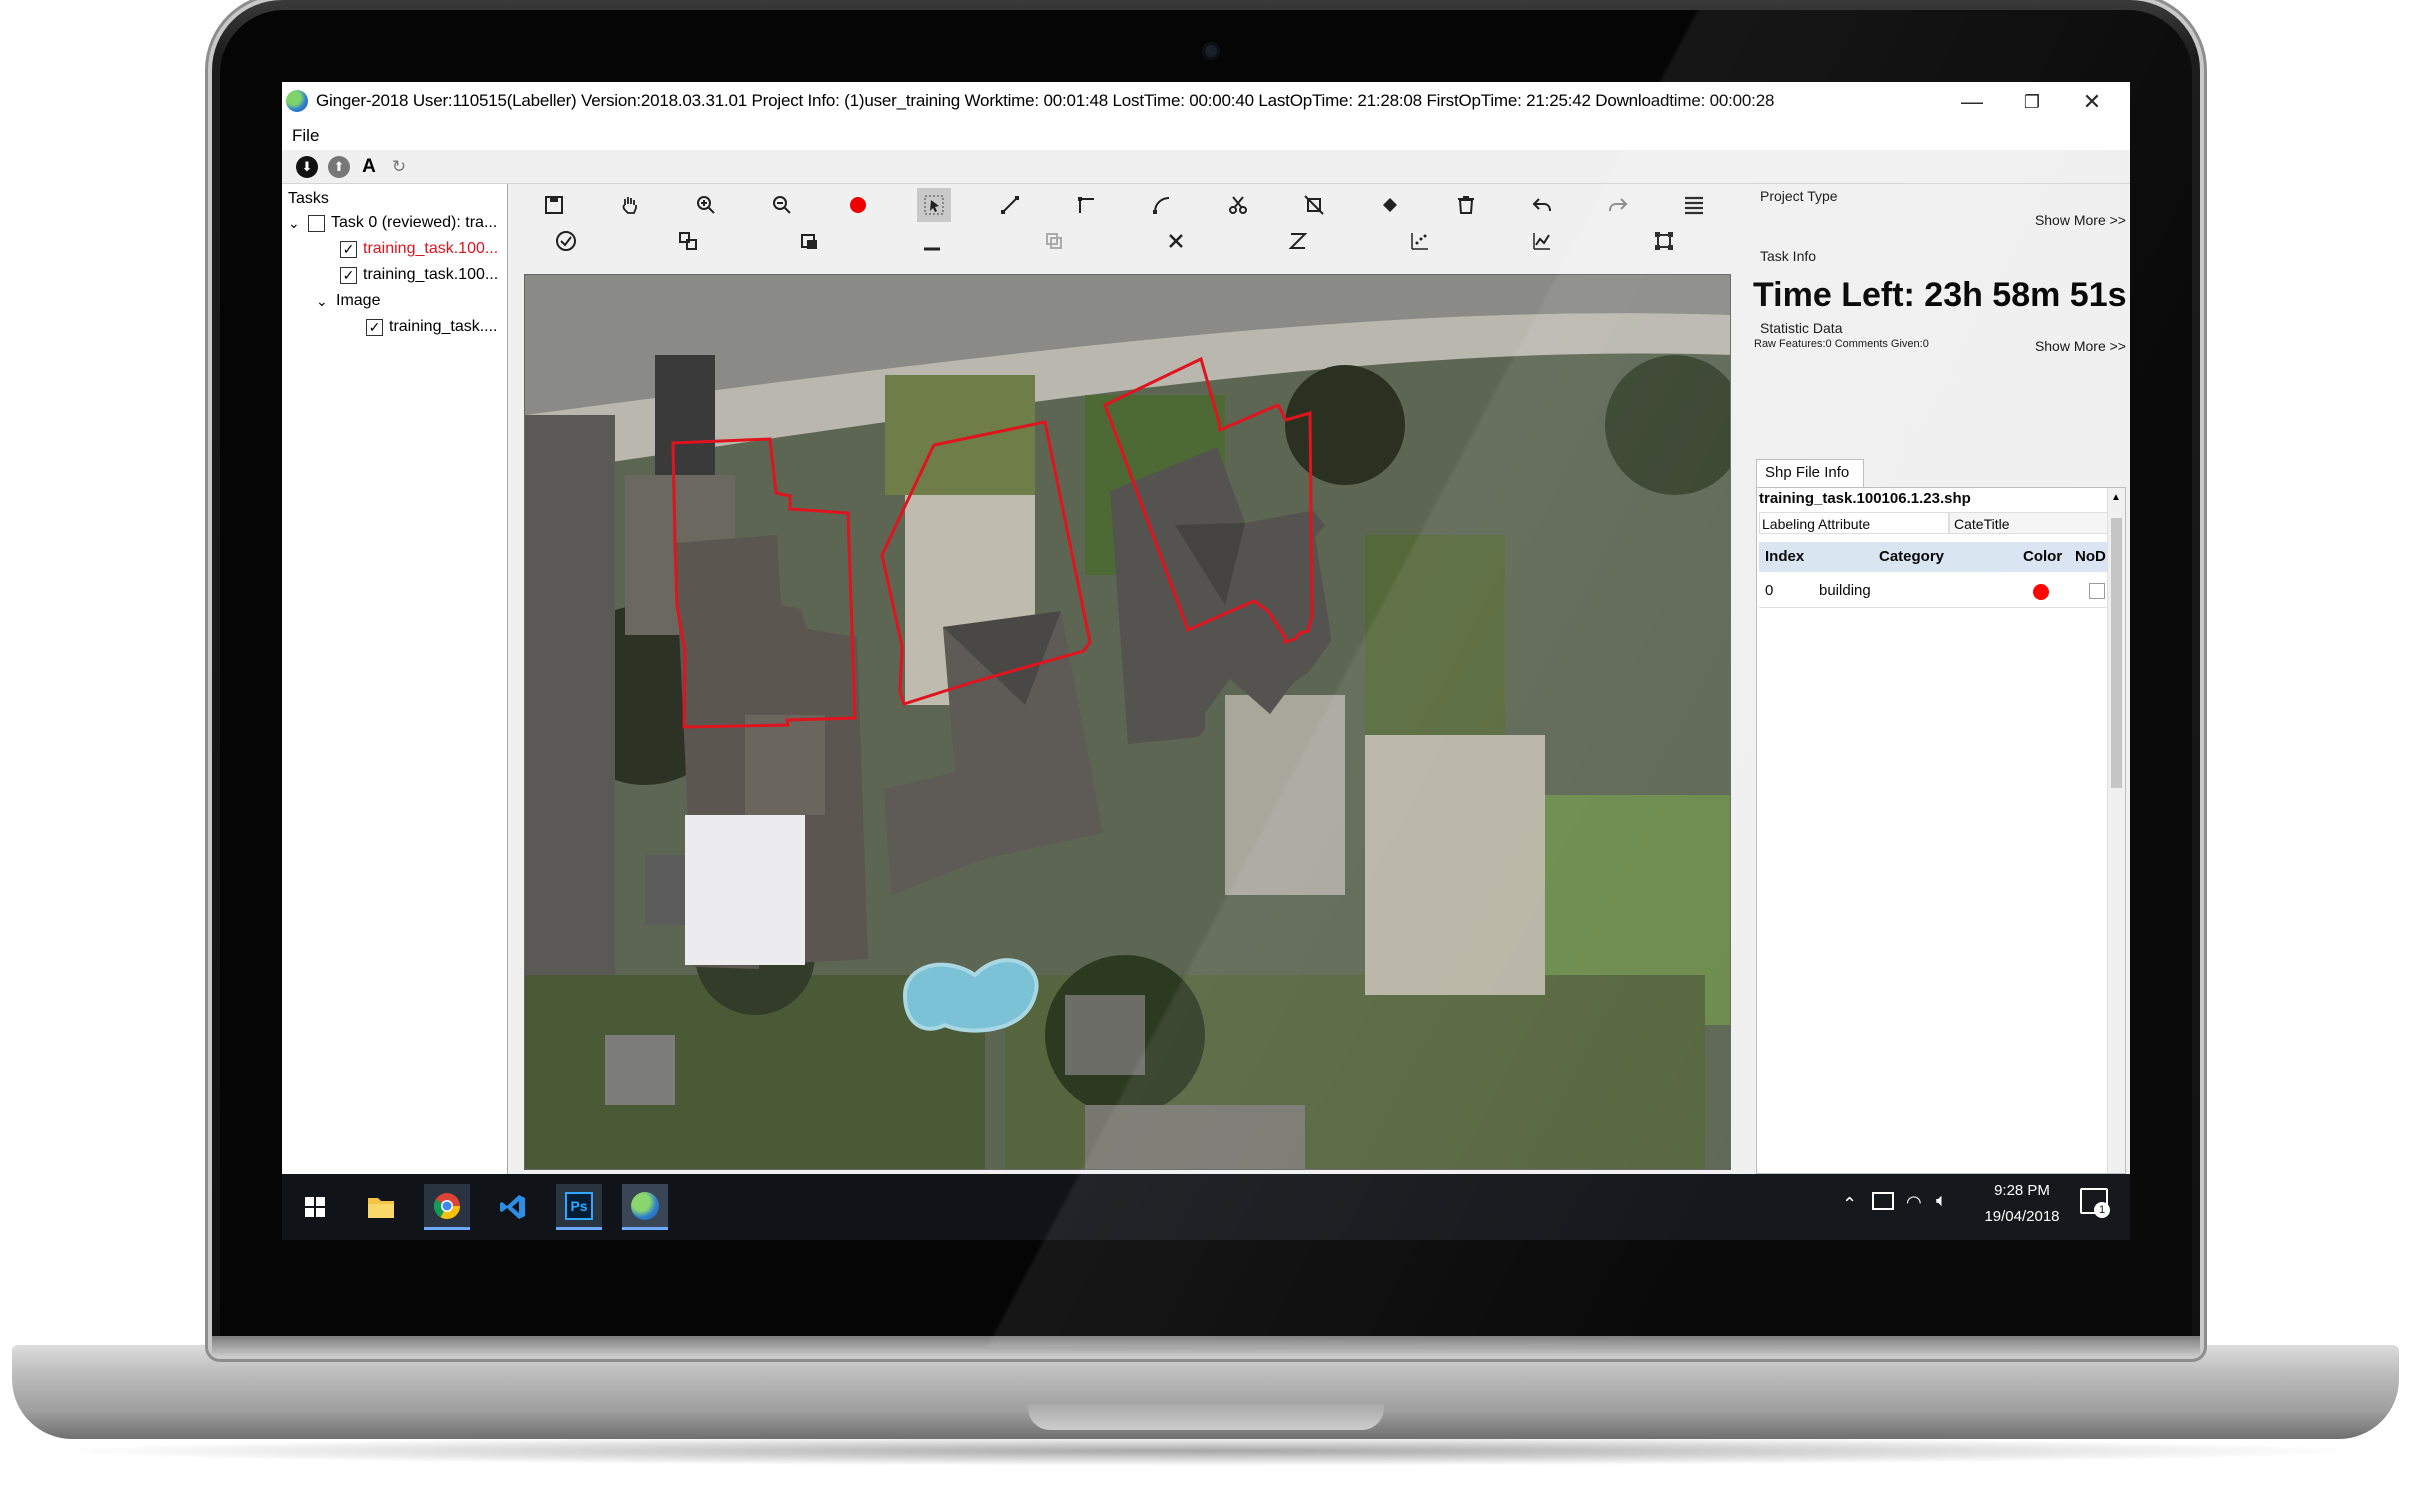  What do you see at coordinates (1086, 205) in the screenshot?
I see `corner-icon` at bounding box center [1086, 205].